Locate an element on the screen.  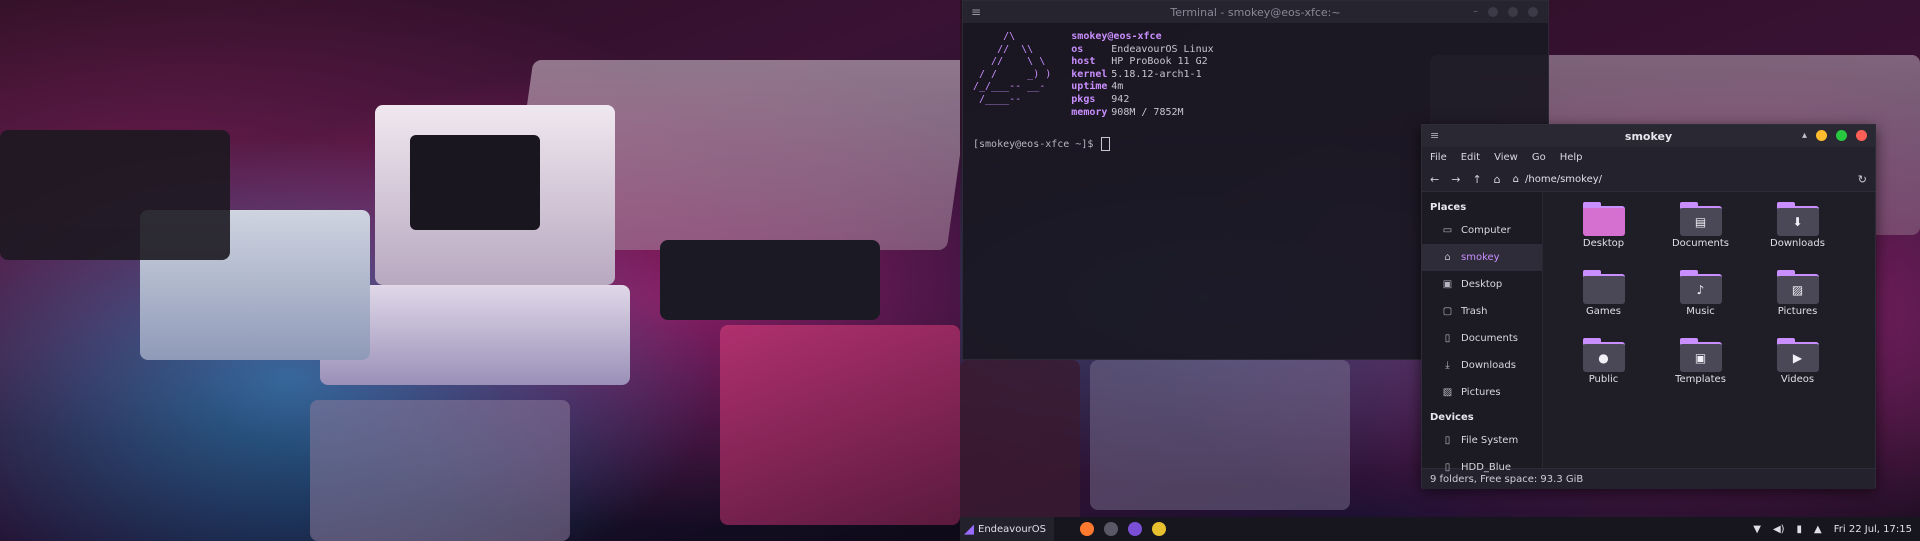
sidebar-item-documents: ▯ Documents is located at coordinates (1482, 338).